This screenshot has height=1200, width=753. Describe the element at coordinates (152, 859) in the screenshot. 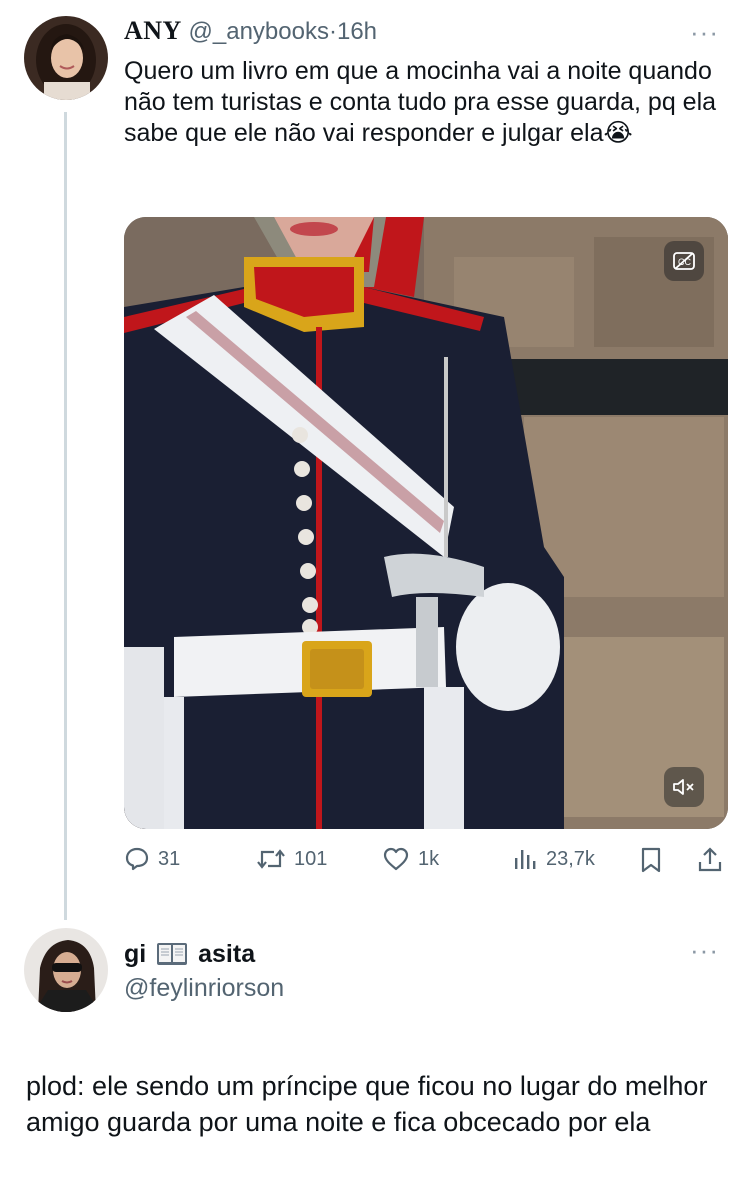

I see `reply-button: 31` at that location.